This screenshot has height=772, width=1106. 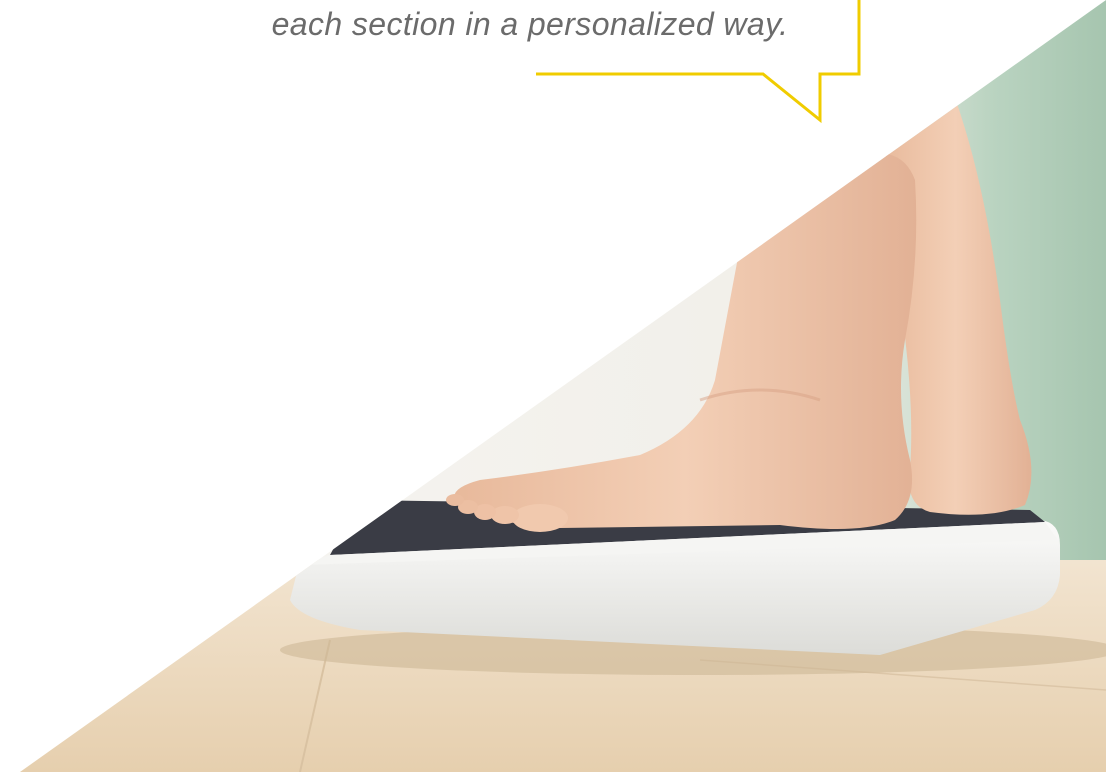 I want to click on callout-text: each section in a personalized way., so click(x=530, y=24).